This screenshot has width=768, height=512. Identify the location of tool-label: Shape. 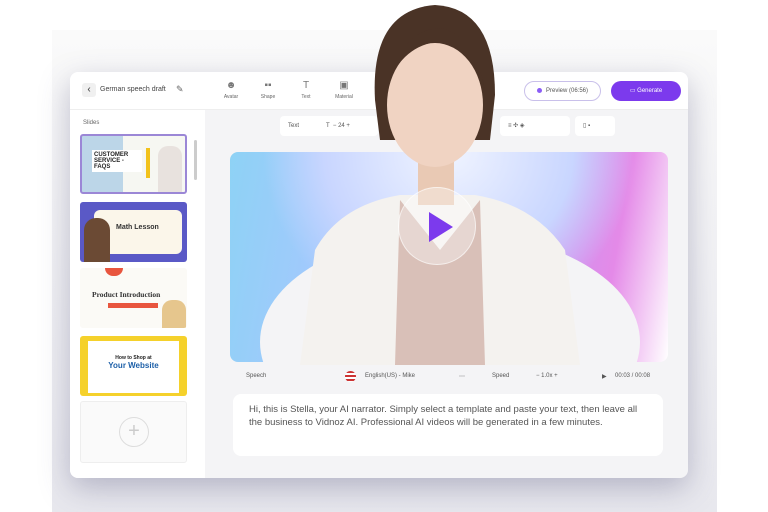
(268, 97).